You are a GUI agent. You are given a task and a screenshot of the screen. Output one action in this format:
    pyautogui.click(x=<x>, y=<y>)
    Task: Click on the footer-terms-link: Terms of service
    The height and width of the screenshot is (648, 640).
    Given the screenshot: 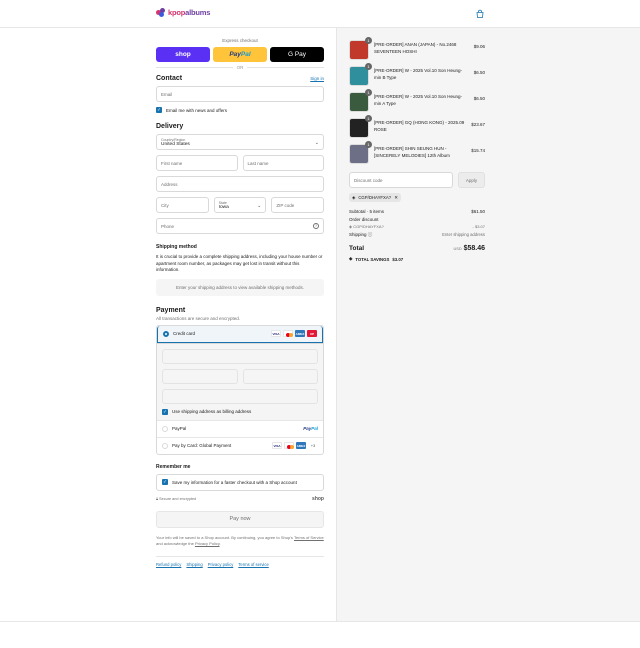 What is the action you would take?
    pyautogui.click(x=253, y=564)
    